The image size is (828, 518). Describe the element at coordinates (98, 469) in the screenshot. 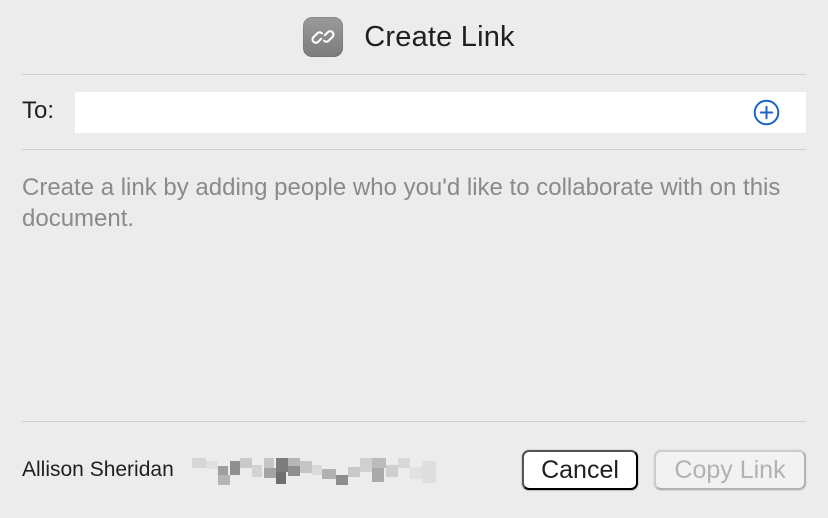

I see `owner-name: Allison Sheridan` at that location.